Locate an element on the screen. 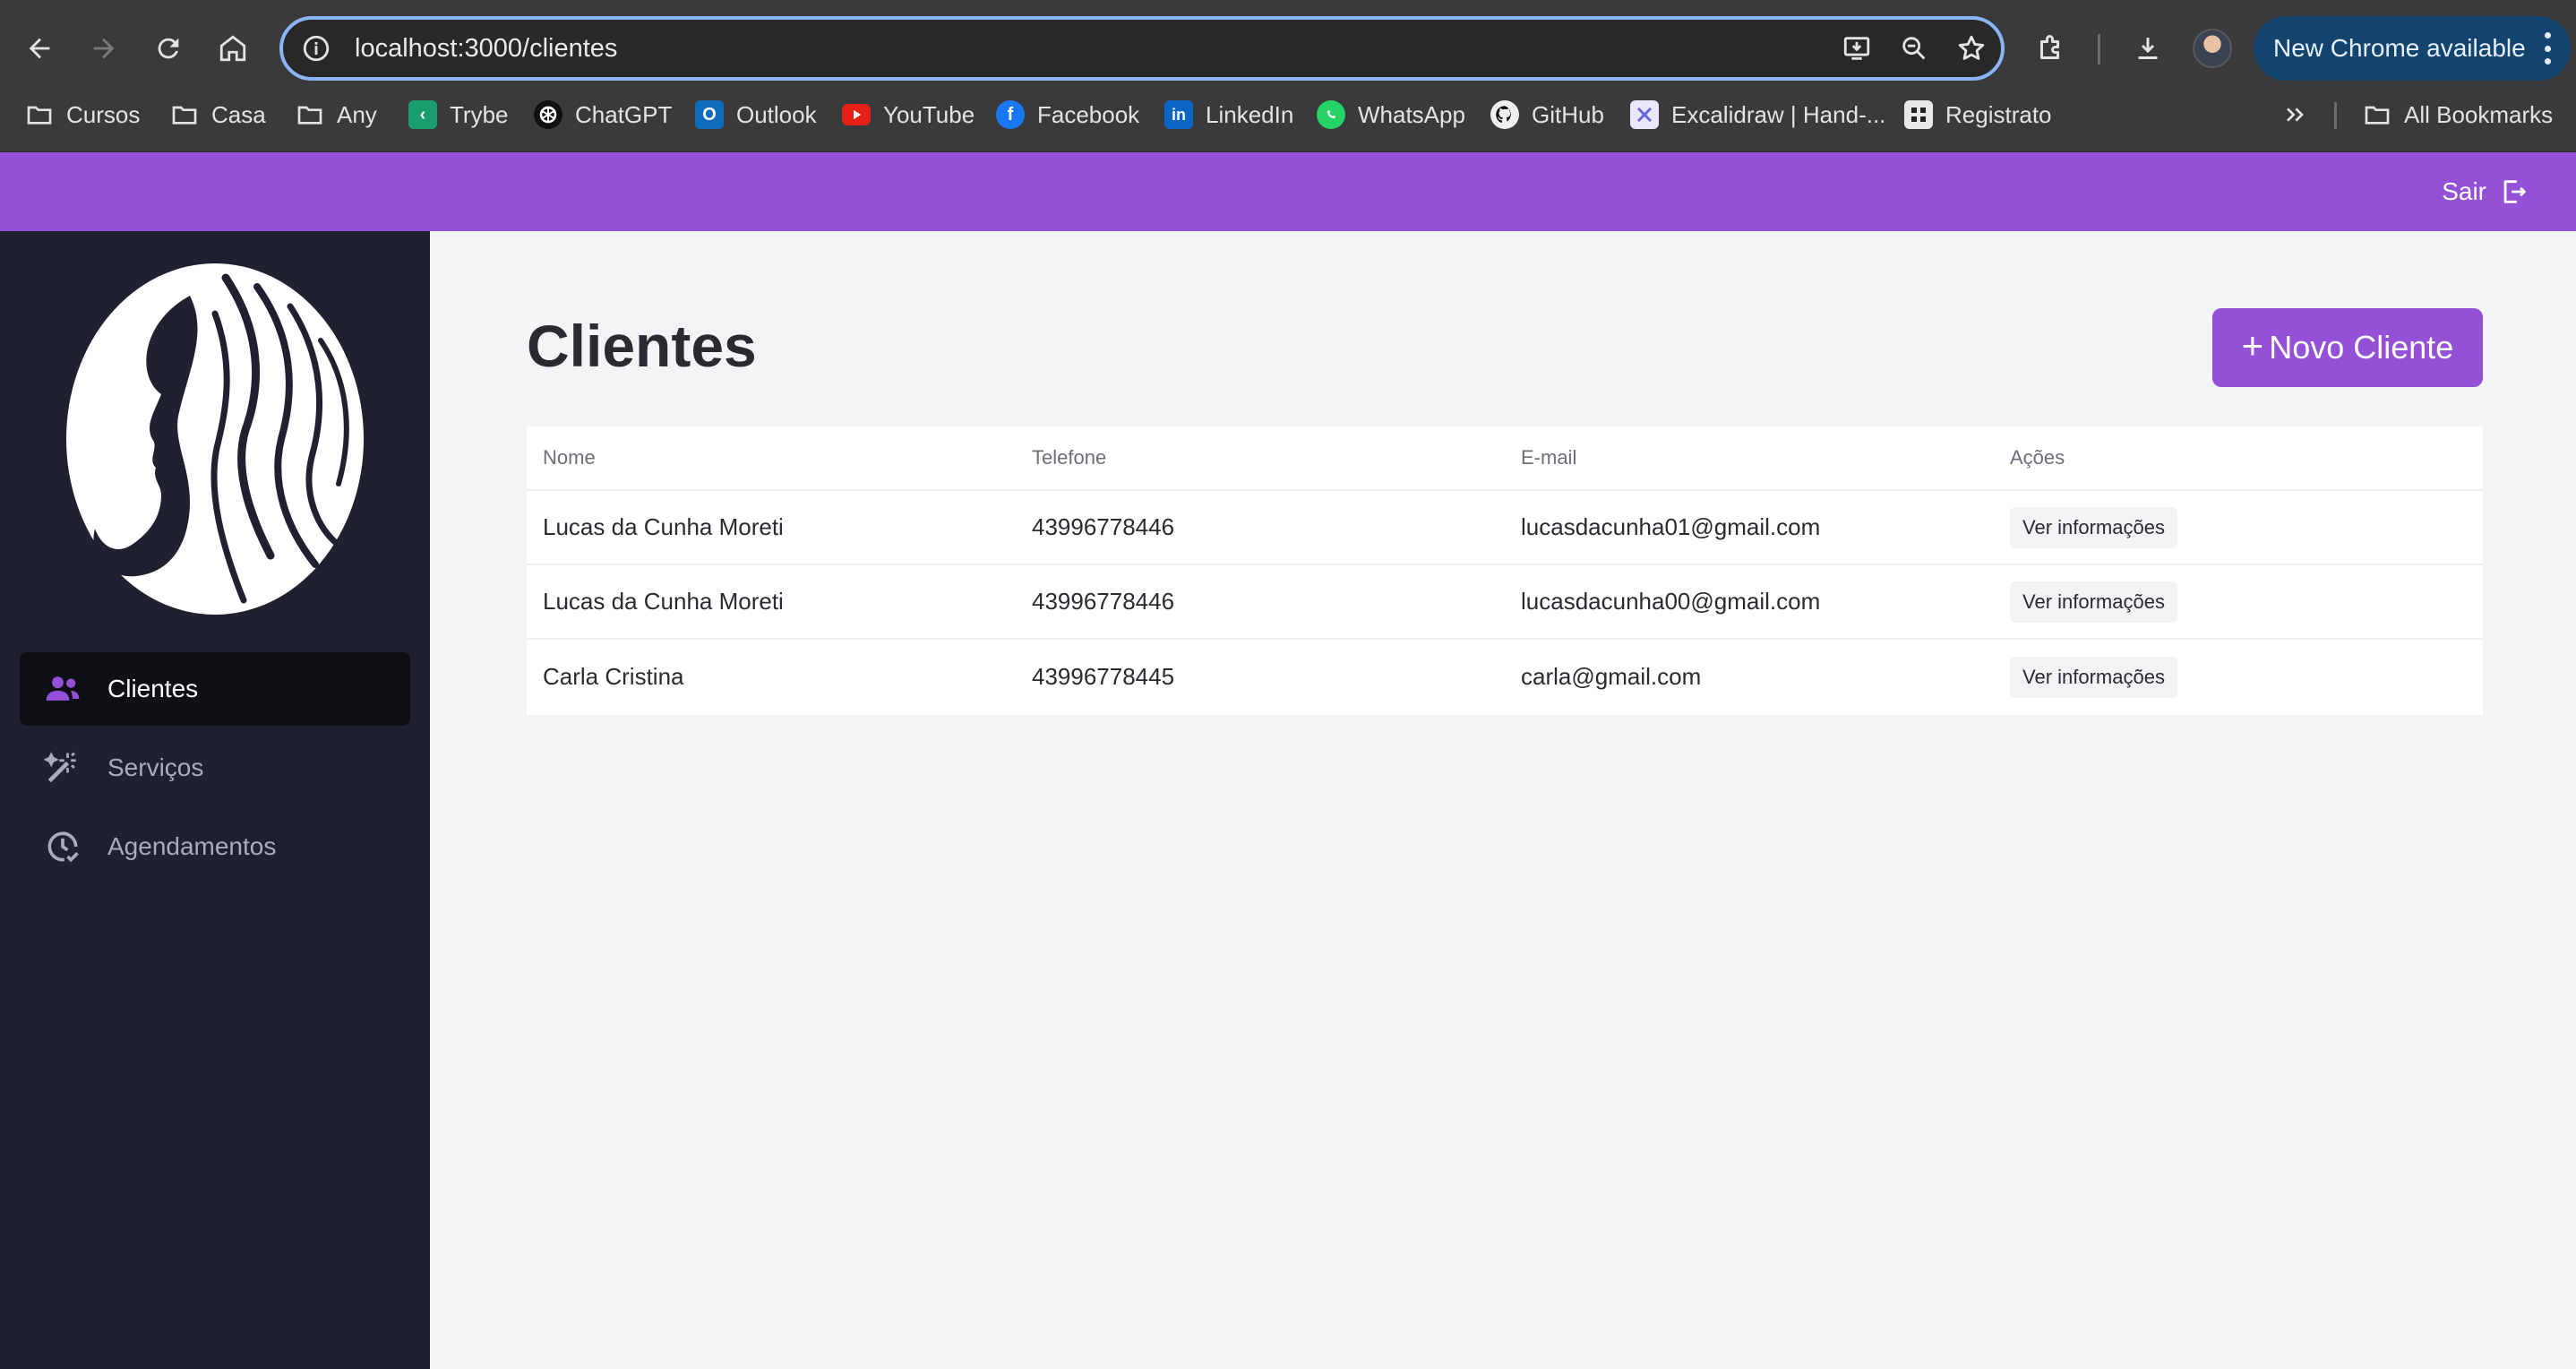 The image size is (2576, 1369). all-bookmarks-label: All Bookmarks is located at coordinates (2479, 114).